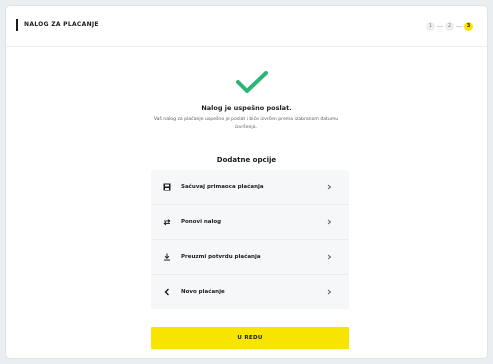 The image size is (493, 364). I want to click on success-title: Nalog je uspešno poslat., so click(246, 108).